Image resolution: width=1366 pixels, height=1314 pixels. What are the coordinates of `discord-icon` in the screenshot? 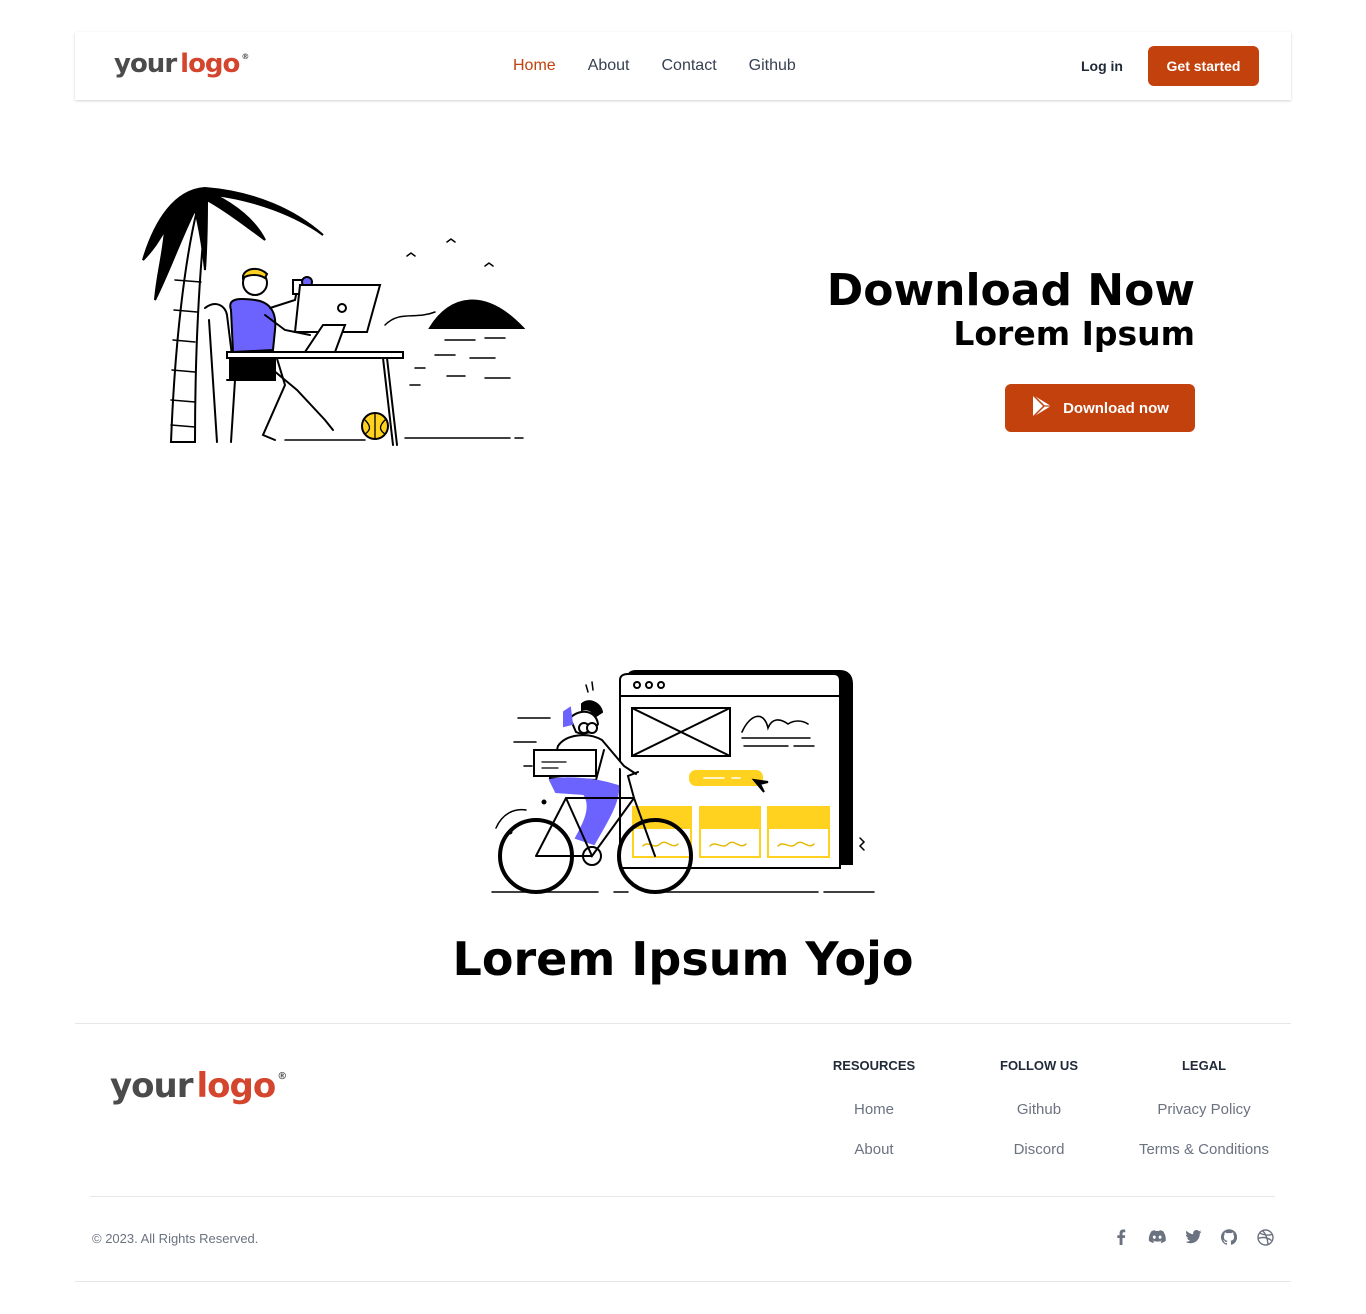 It's located at (1157, 1237).